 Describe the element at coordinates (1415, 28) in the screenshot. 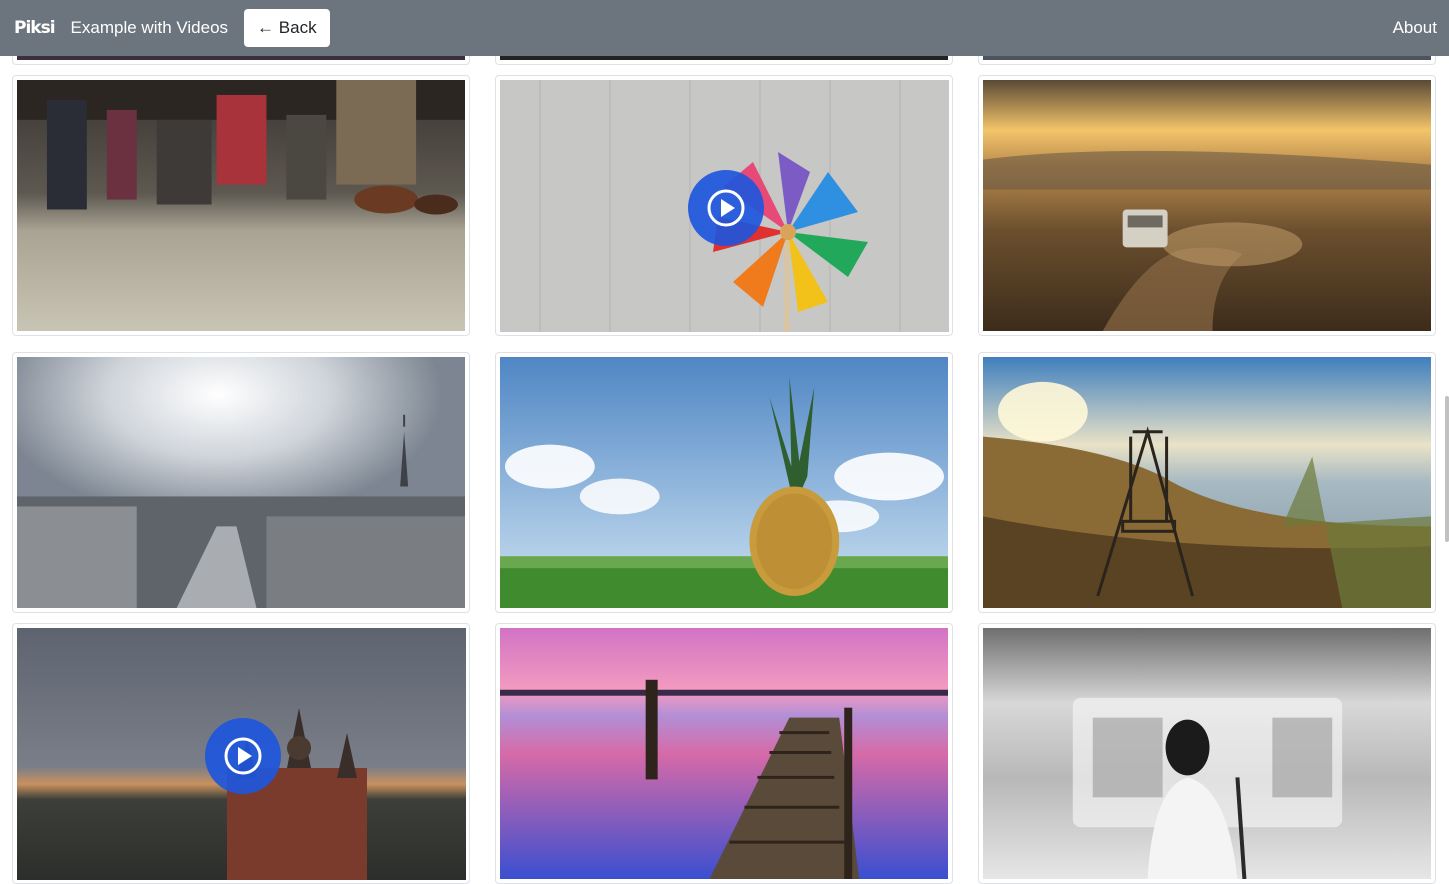

I see `about-link: About` at that location.